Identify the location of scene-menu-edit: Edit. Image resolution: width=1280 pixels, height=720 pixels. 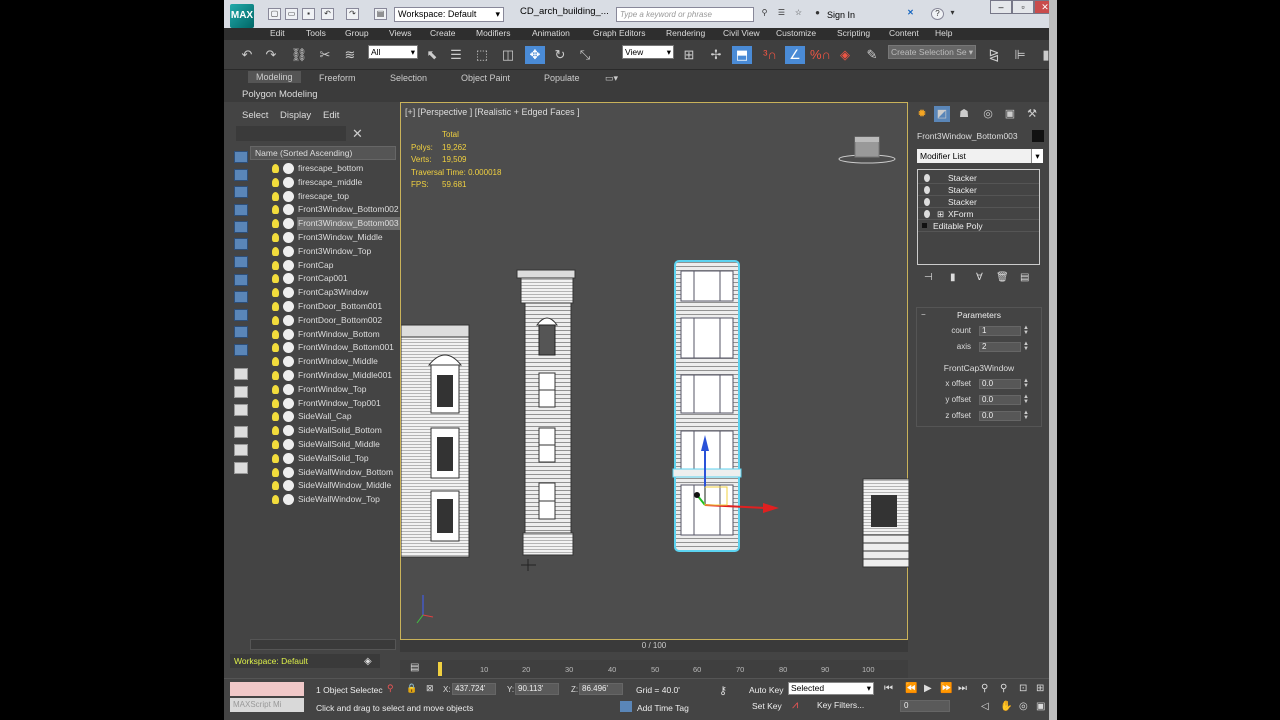
(331, 115).